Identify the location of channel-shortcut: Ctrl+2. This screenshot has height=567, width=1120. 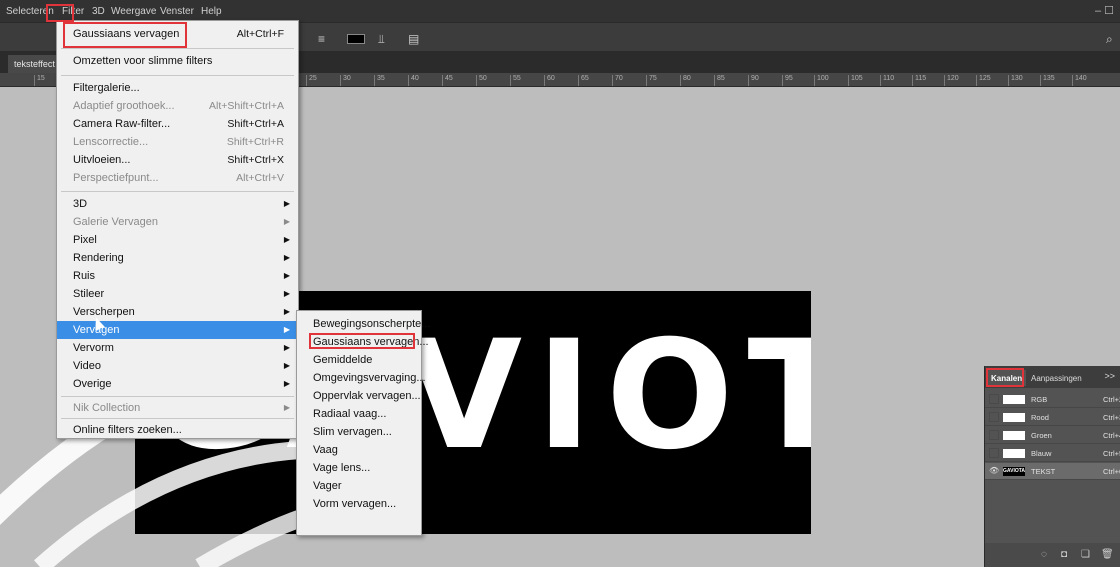
(1111, 399).